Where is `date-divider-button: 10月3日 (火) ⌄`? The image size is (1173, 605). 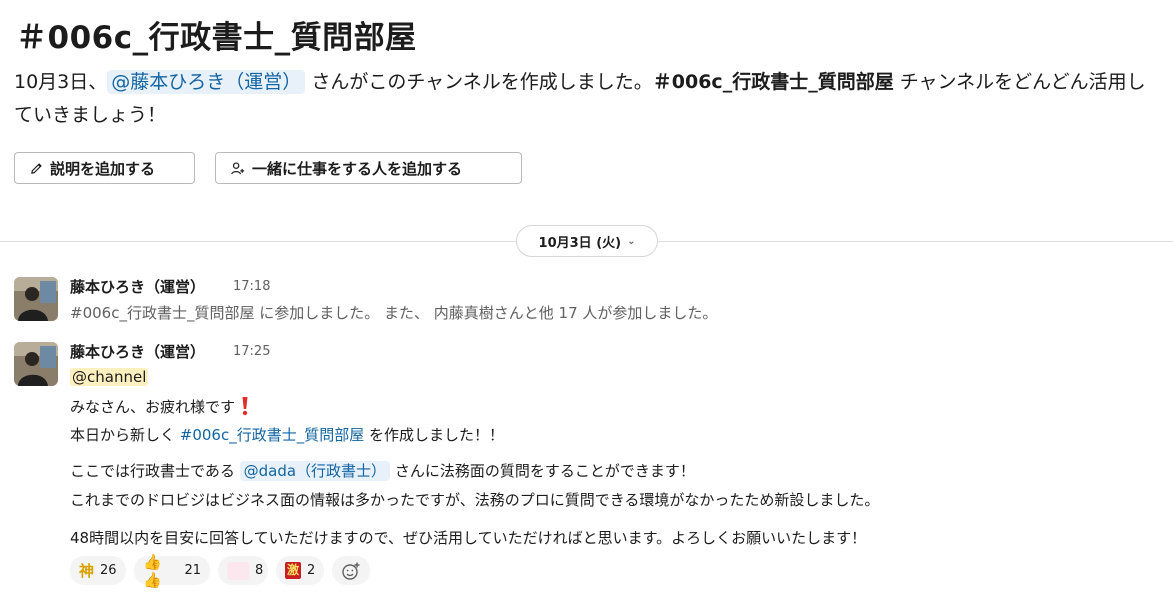
date-divider-button: 10月3日 (火) ⌄ is located at coordinates (587, 241).